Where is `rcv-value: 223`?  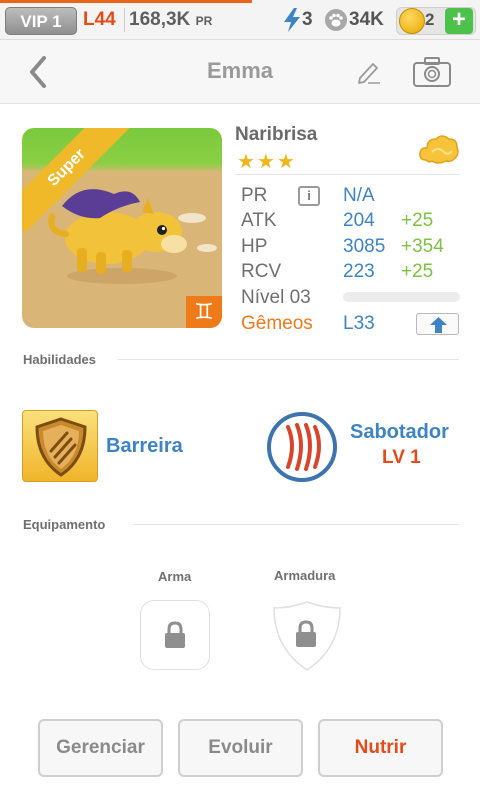
rcv-value: 223 is located at coordinates (359, 271).